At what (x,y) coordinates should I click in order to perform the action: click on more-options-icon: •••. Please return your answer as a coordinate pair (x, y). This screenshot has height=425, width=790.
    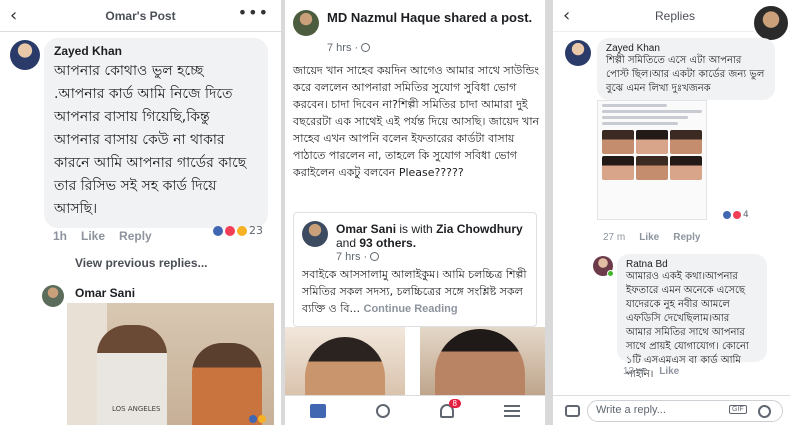
    Looking at the image, I should click on (253, 12).